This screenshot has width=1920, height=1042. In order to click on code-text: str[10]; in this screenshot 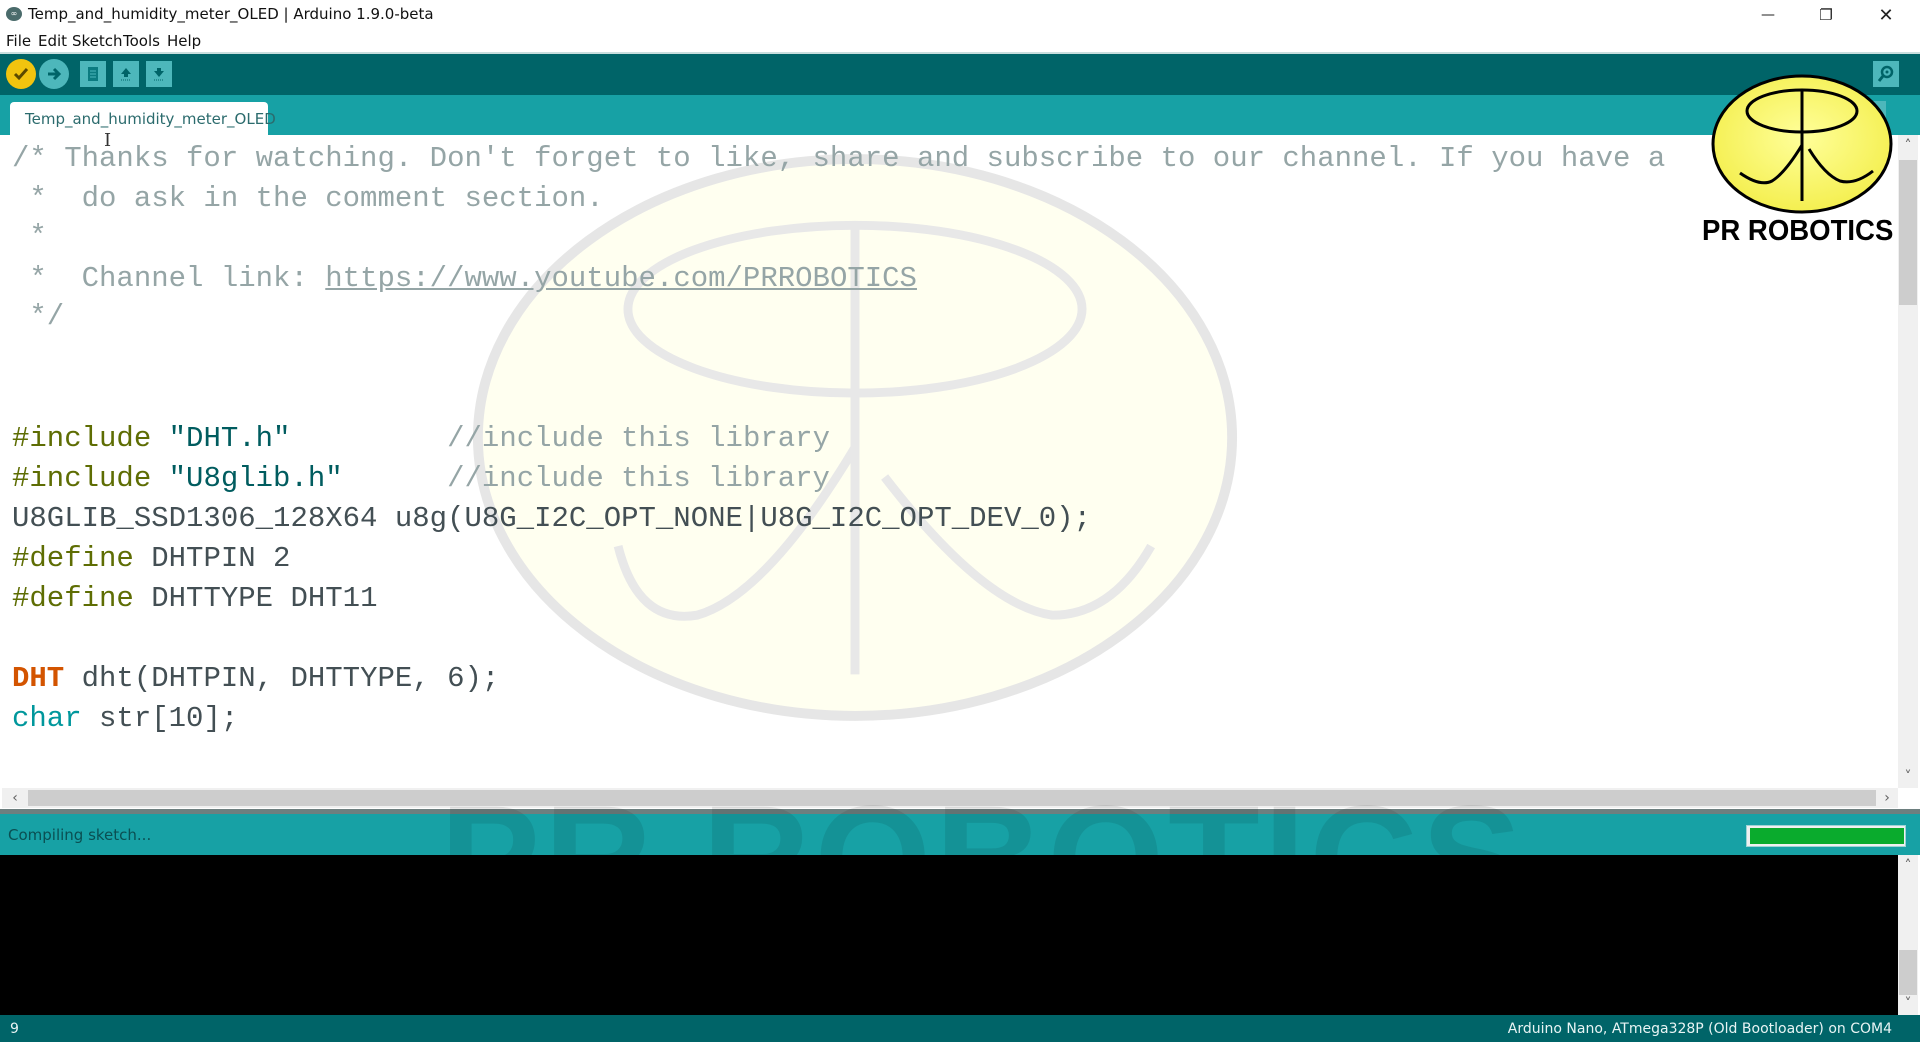, I will do `click(160, 718)`.